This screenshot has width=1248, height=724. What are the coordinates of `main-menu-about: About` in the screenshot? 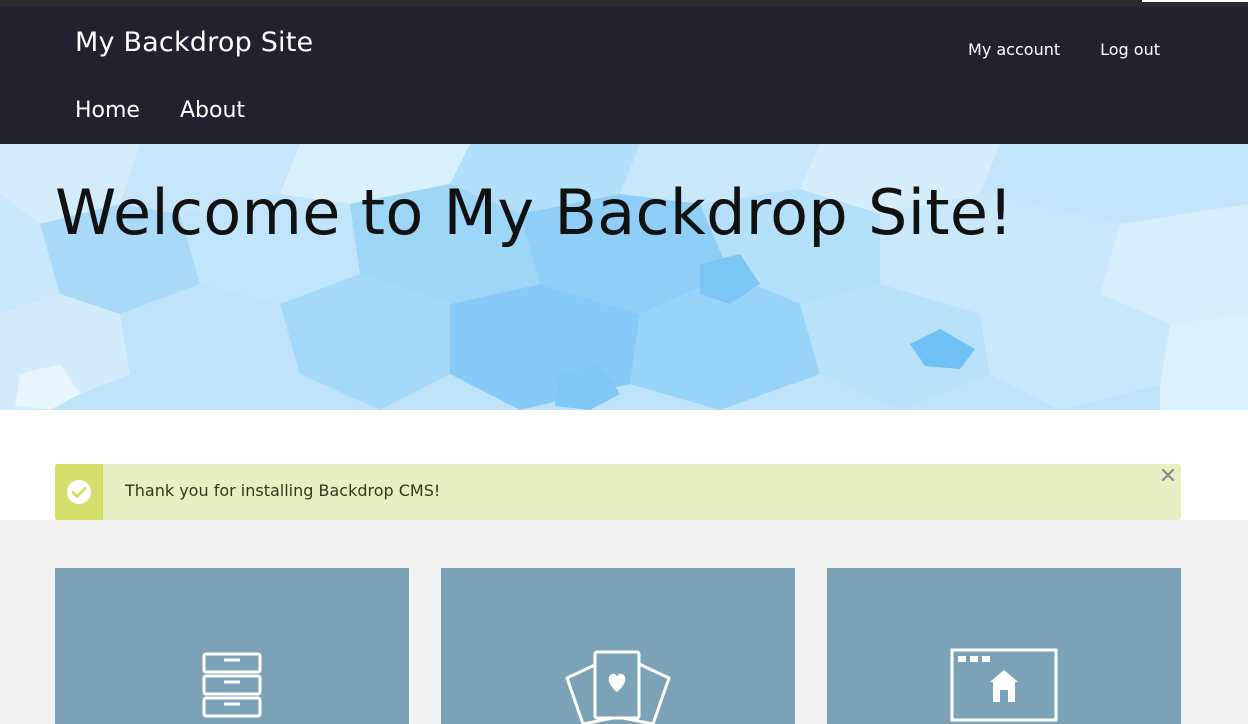 It's located at (212, 110).